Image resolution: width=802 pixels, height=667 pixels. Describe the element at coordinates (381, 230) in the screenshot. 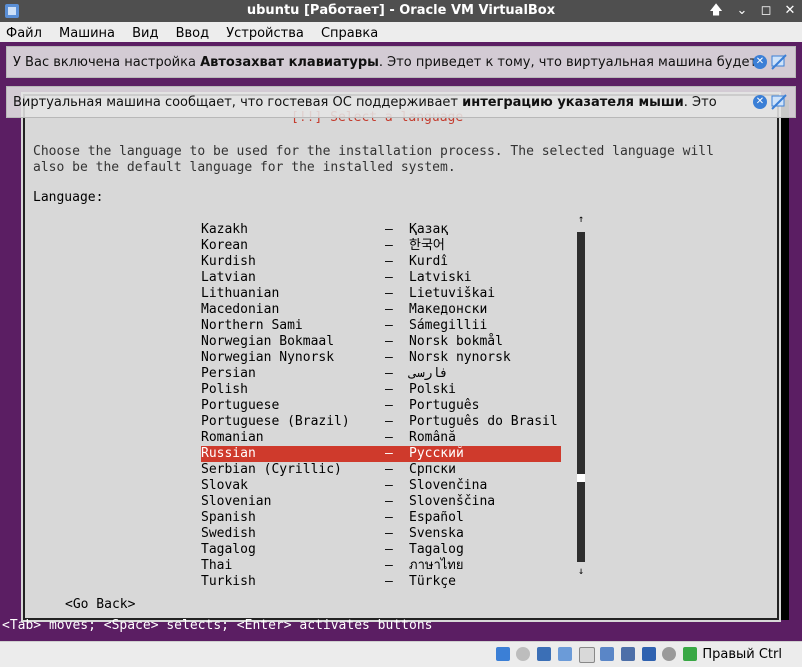

I see `language-option: Kazakh – Қазақ` at that location.